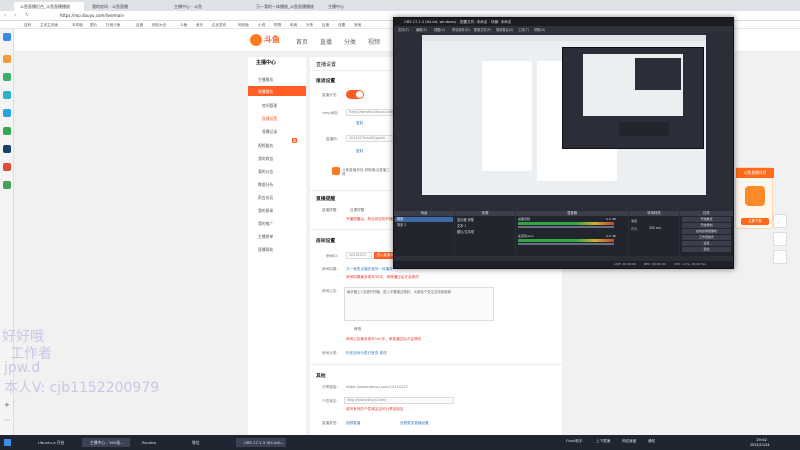 Image resolution: width=800 pixels, height=450 pixels. What do you see at coordinates (465, 219) in the screenshot?
I see `source-item: 显示器 采集` at bounding box center [465, 219].